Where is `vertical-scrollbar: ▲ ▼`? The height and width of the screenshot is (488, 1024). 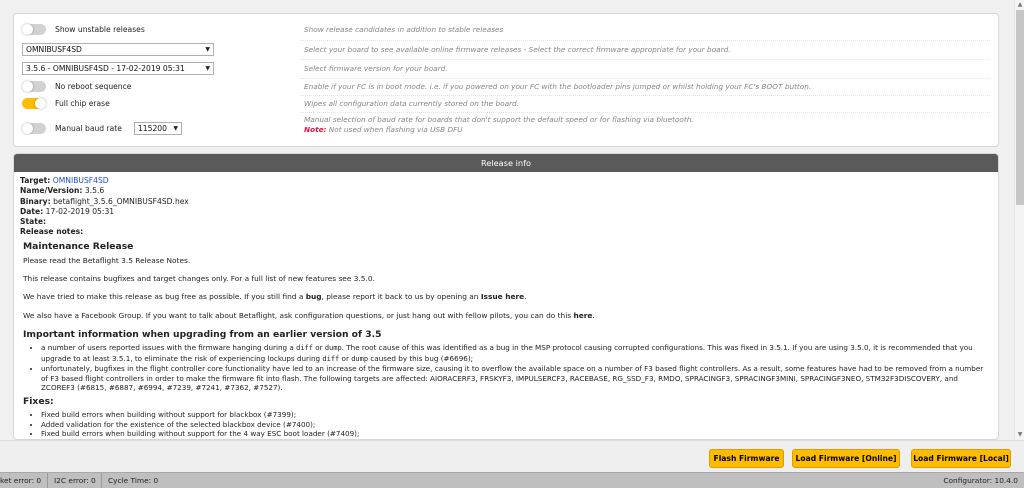
vertical-scrollbar: ▲ ▼ is located at coordinates (1019, 220).